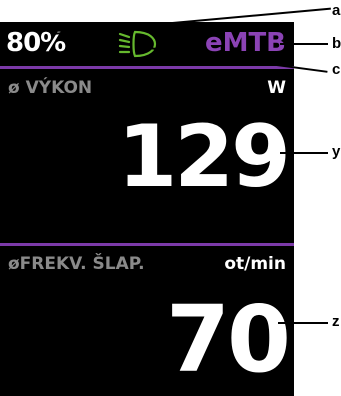 The height and width of the screenshot is (396, 341). Describe the element at coordinates (303, 323) in the screenshot. I see `callout-line-z` at that location.